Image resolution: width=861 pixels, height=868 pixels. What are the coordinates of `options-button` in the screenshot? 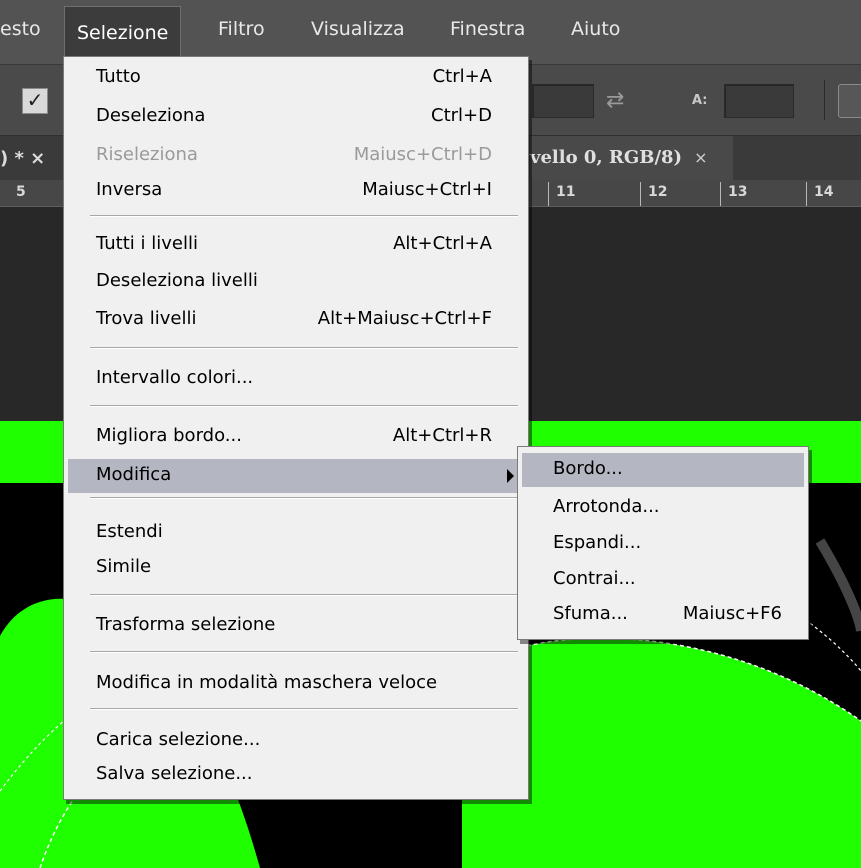 It's located at (849, 101).